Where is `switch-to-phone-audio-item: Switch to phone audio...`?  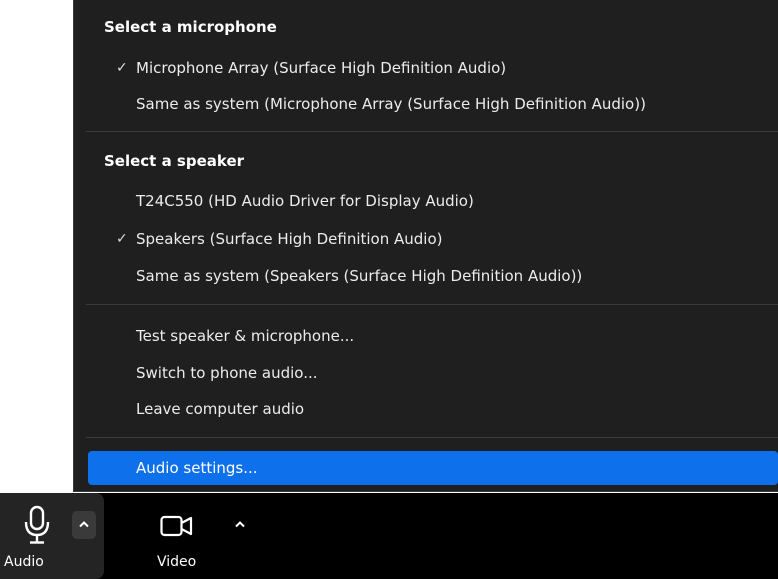 switch-to-phone-audio-item: Switch to phone audio... is located at coordinates (432, 373).